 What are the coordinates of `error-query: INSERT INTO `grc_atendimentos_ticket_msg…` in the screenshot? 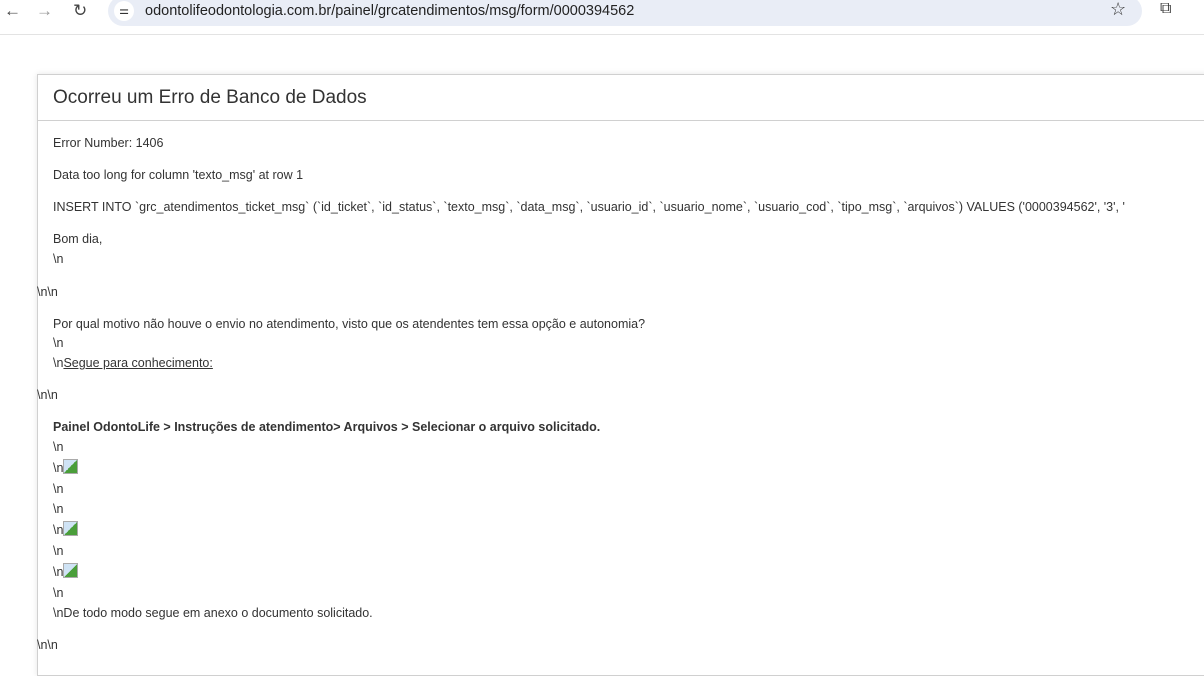 It's located at (589, 207).